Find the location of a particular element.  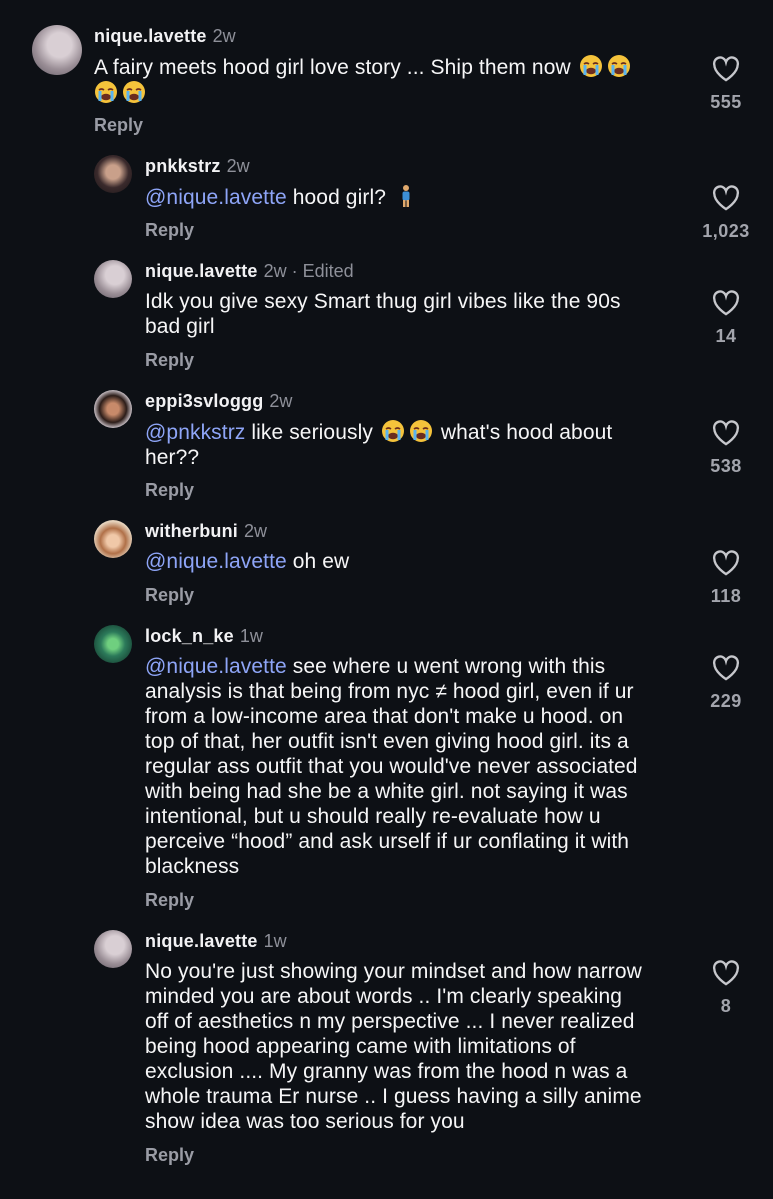

username: lock_n_ke is located at coordinates (189, 636).